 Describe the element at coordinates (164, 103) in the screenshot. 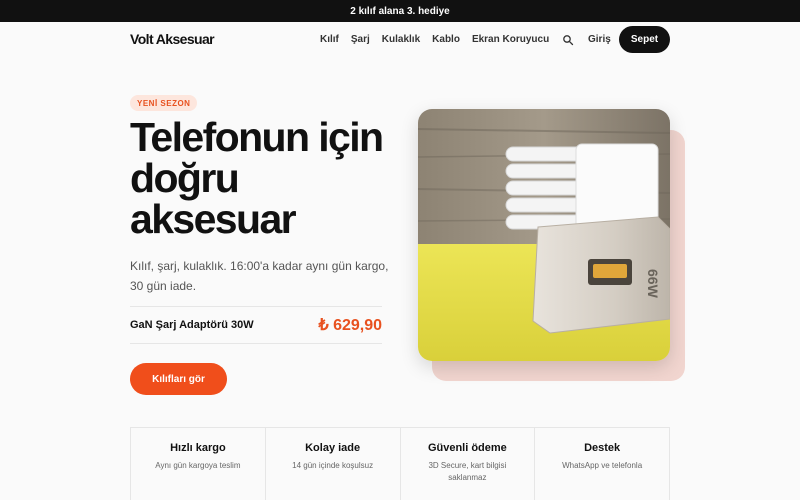

I see `new-season-badge: YENİ SEZON` at that location.